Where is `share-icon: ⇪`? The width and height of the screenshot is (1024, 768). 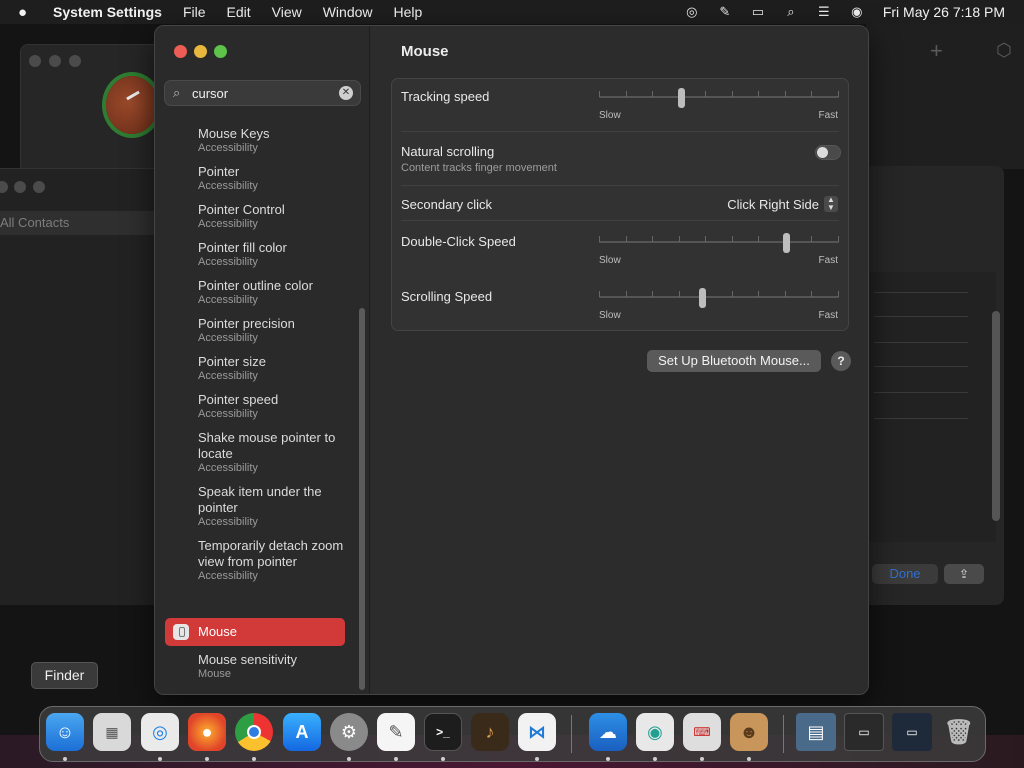 share-icon: ⇪ is located at coordinates (964, 574).